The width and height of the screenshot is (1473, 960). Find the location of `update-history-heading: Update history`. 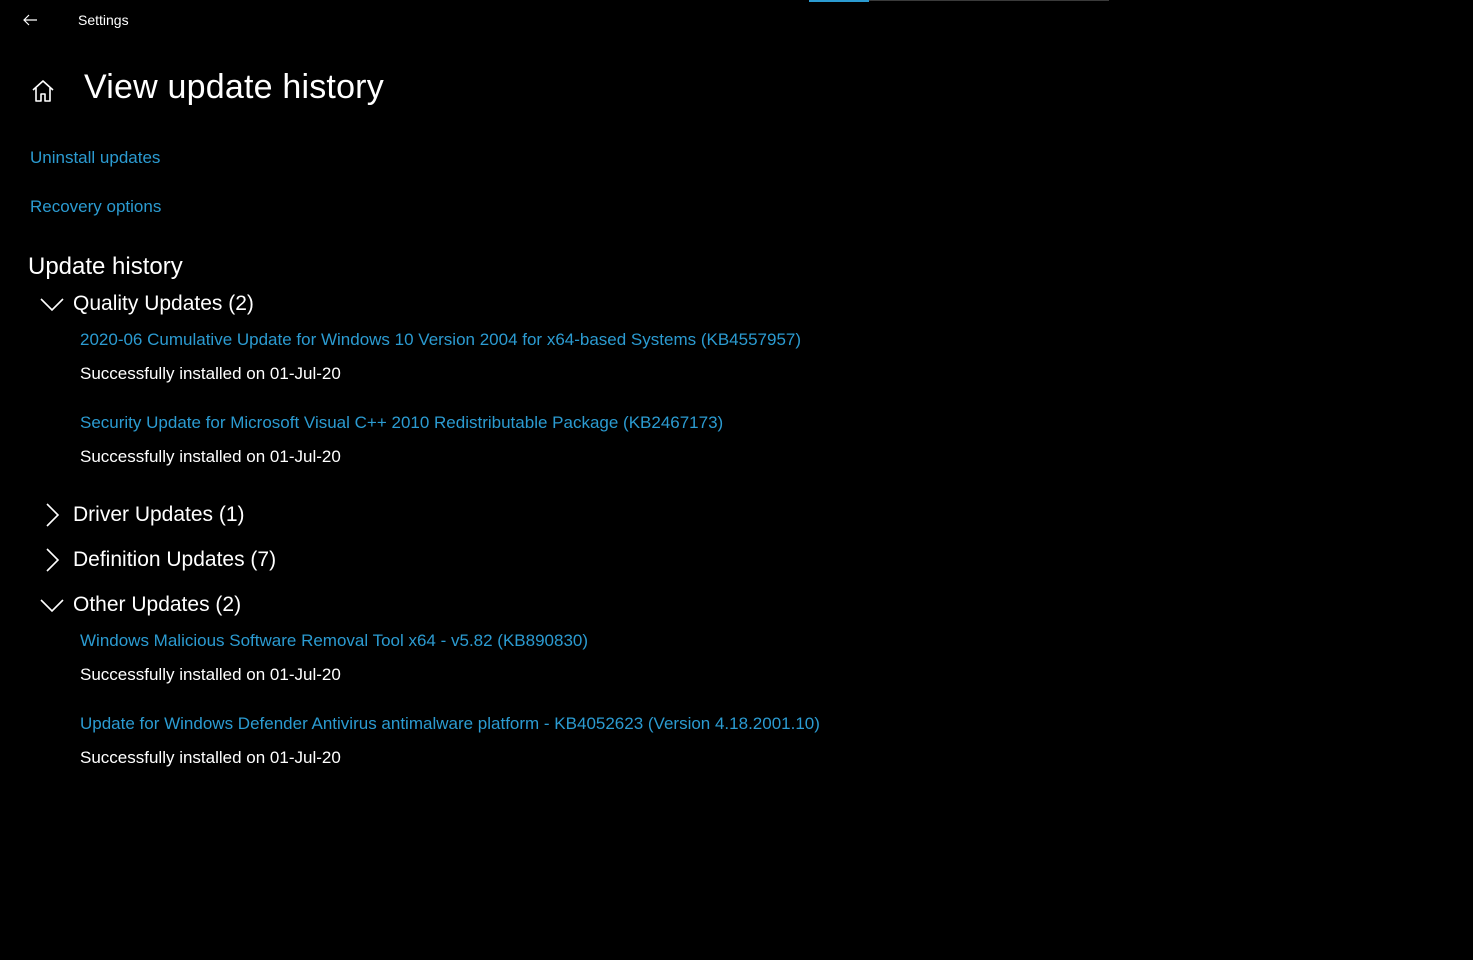

update-history-heading: Update history is located at coordinates (105, 266).